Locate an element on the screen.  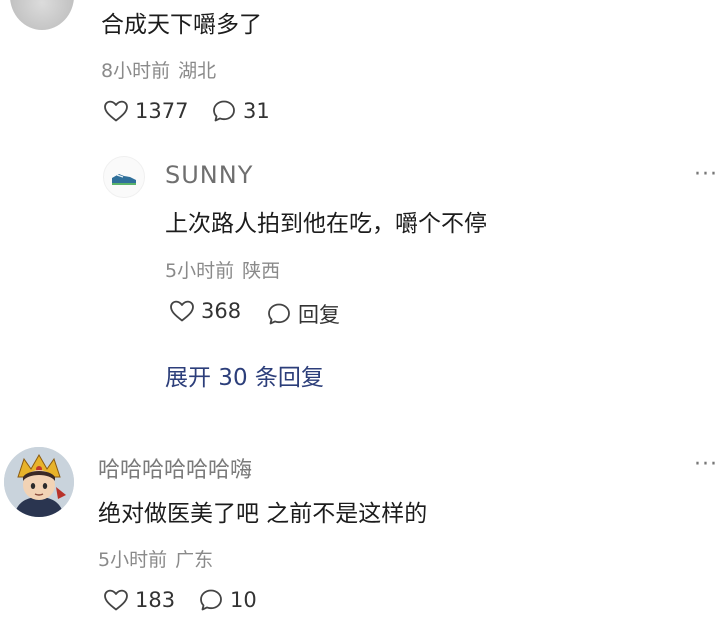
reply-username: SUNNY is located at coordinates (209, 175).